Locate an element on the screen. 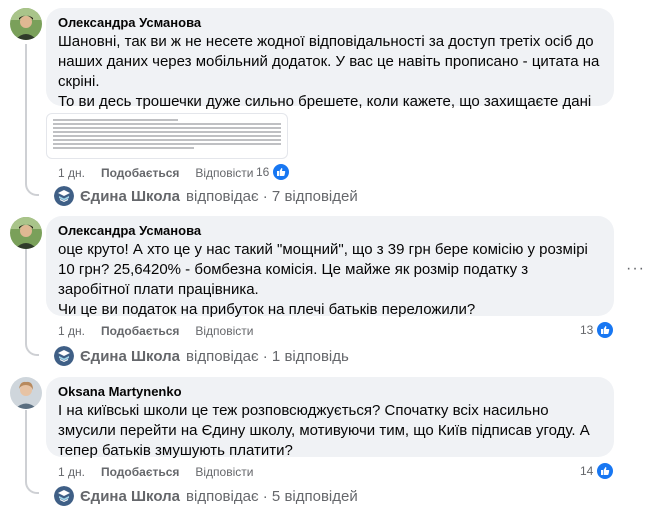 The image size is (652, 518). replies-count-text: відповідає · 5 відповідей is located at coordinates (272, 496).